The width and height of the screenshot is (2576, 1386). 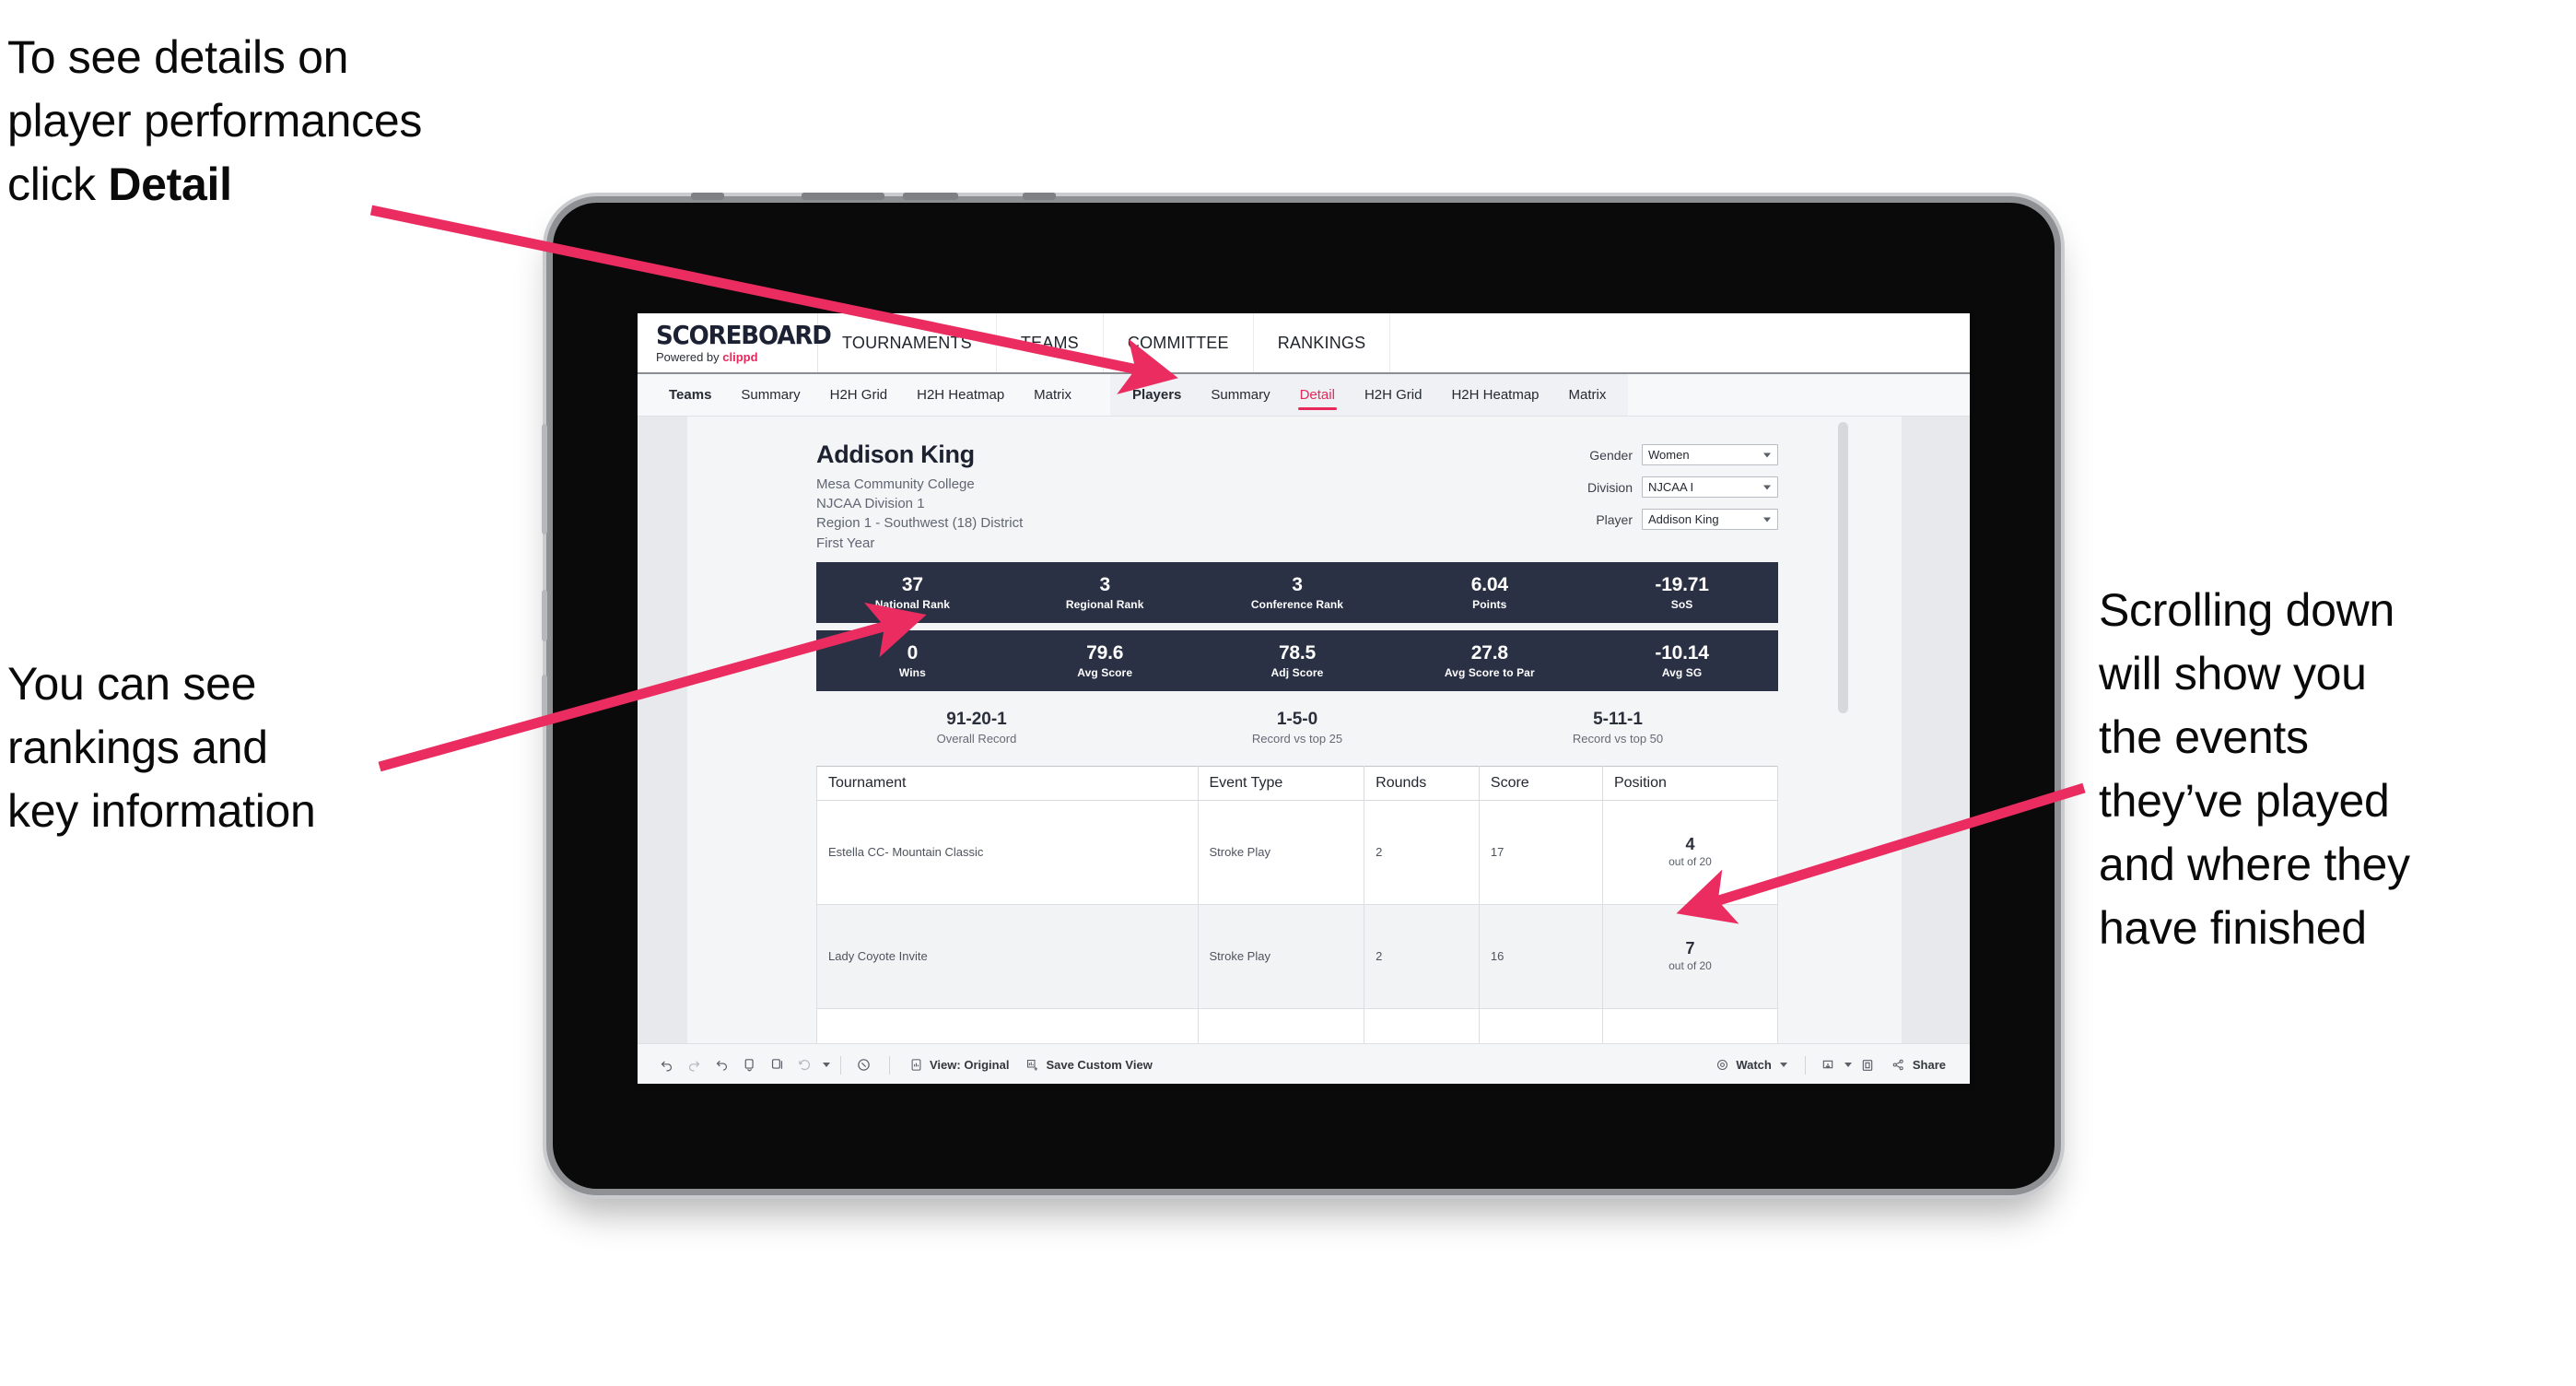 What do you see at coordinates (662, 730) in the screenshot?
I see `viewer-left-gutter` at bounding box center [662, 730].